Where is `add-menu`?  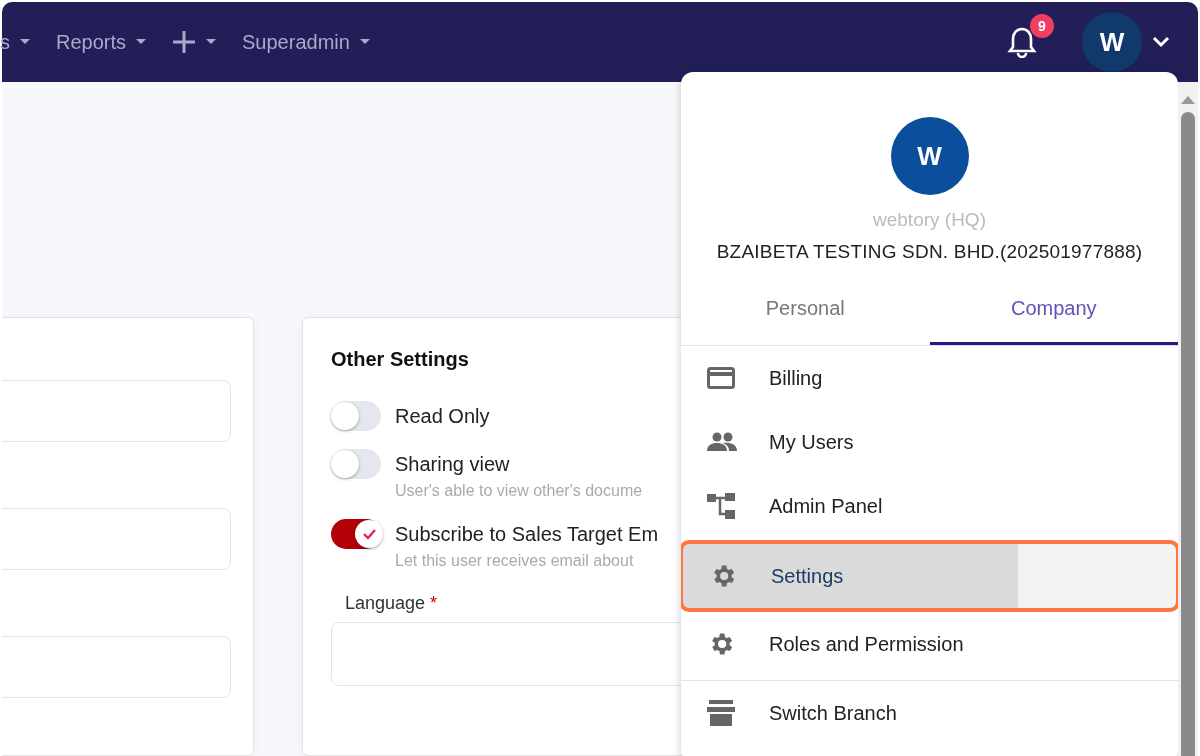 add-menu is located at coordinates (194, 42).